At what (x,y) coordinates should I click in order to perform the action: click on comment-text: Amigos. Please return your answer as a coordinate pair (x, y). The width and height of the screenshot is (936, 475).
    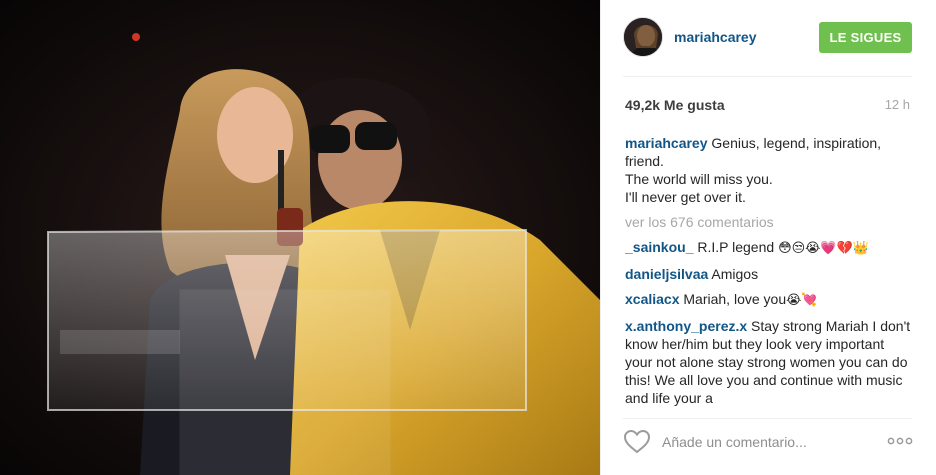
    Looking at the image, I should click on (735, 274).